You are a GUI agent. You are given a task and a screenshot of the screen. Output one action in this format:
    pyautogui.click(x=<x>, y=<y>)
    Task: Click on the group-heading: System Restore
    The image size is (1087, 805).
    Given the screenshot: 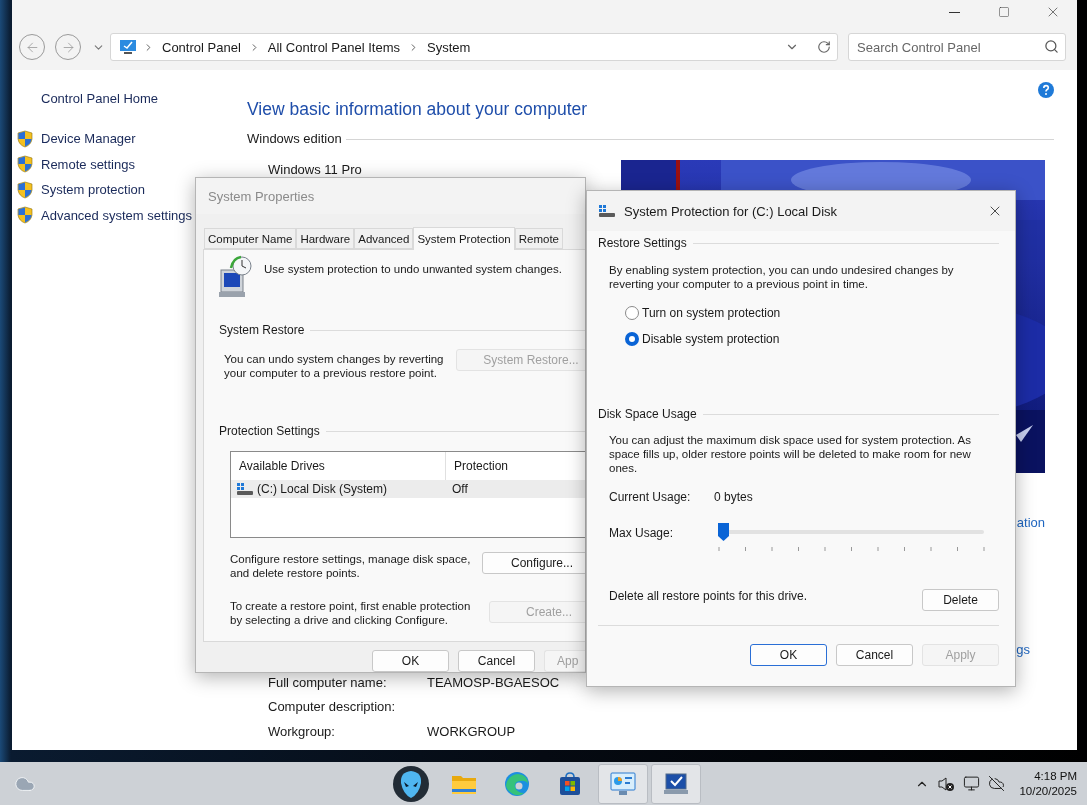 What is the action you would take?
    pyautogui.click(x=262, y=330)
    